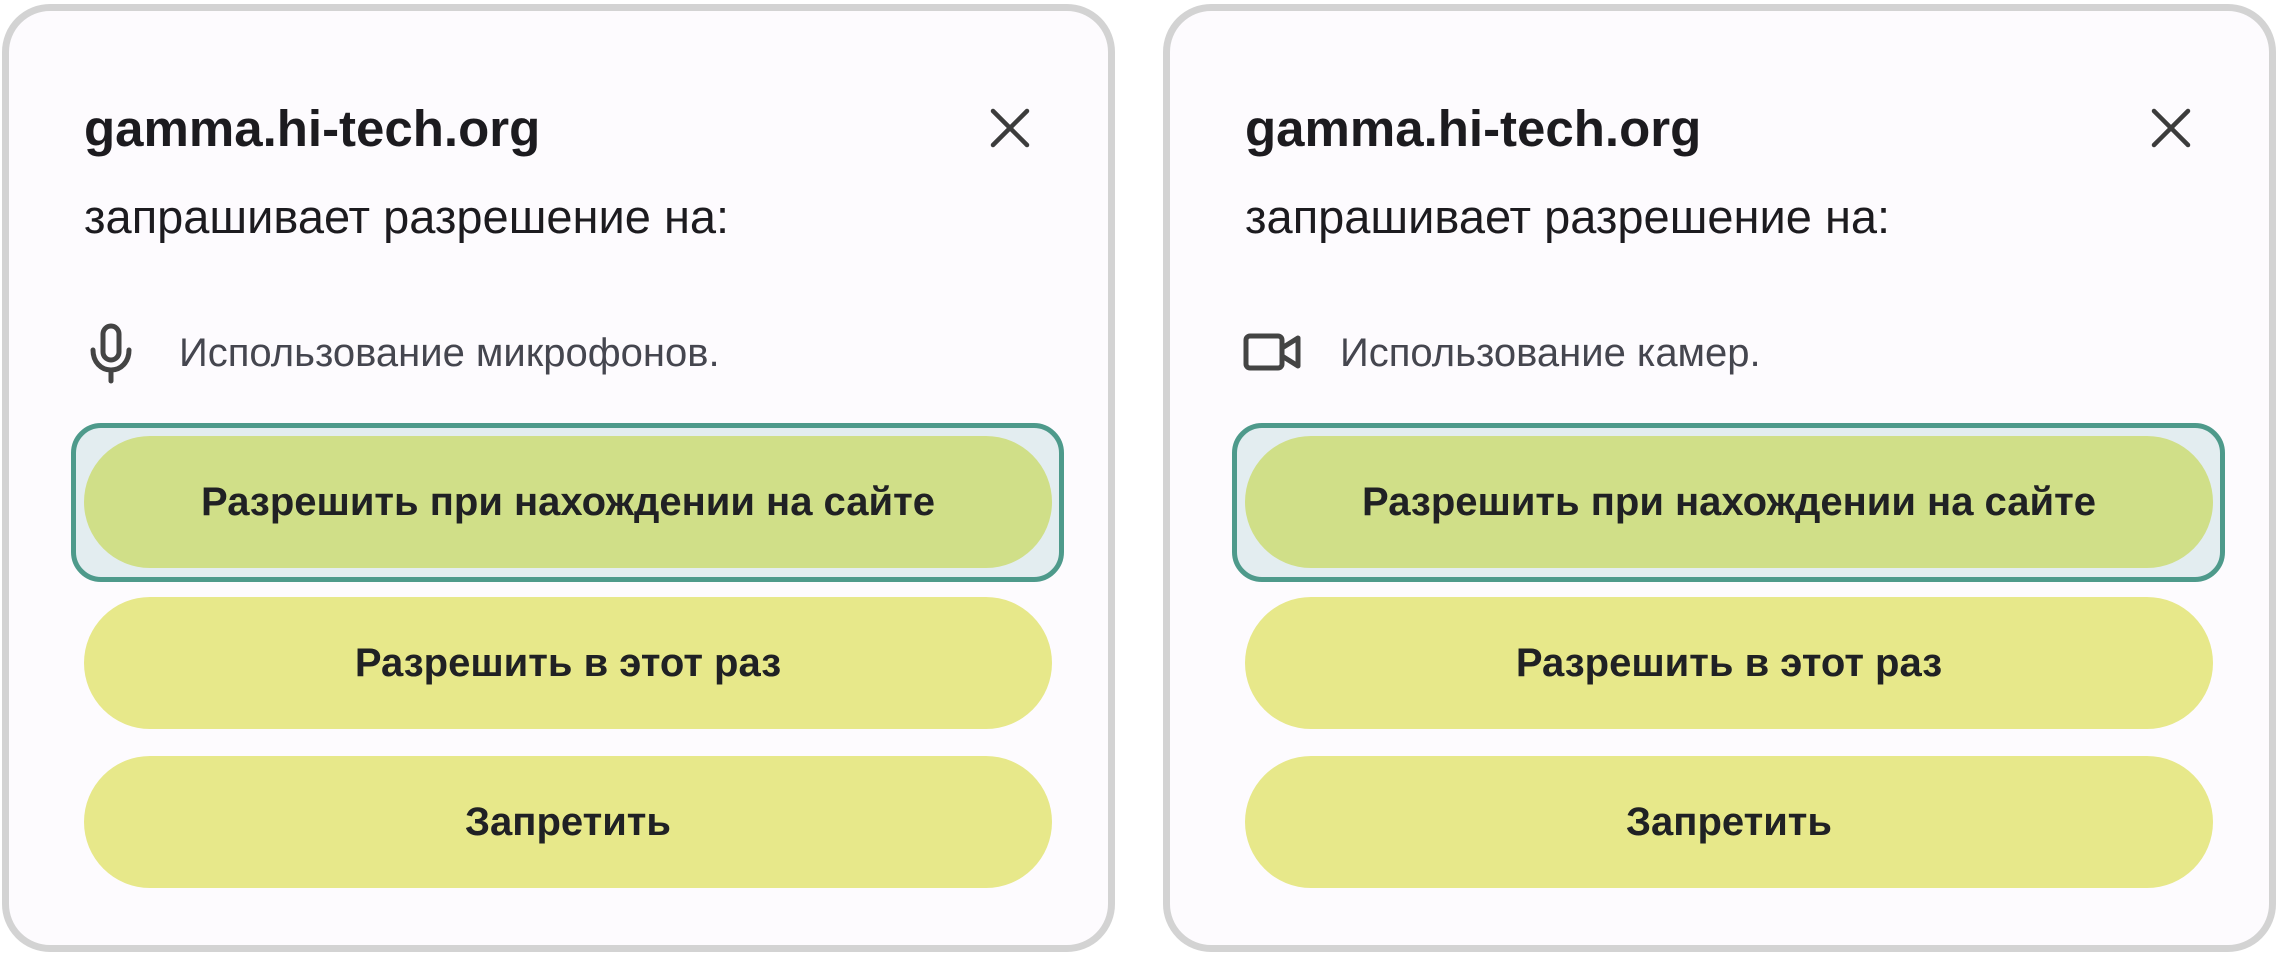  What do you see at coordinates (1550, 353) in the screenshot?
I see `permission-label: Использование камер.` at bounding box center [1550, 353].